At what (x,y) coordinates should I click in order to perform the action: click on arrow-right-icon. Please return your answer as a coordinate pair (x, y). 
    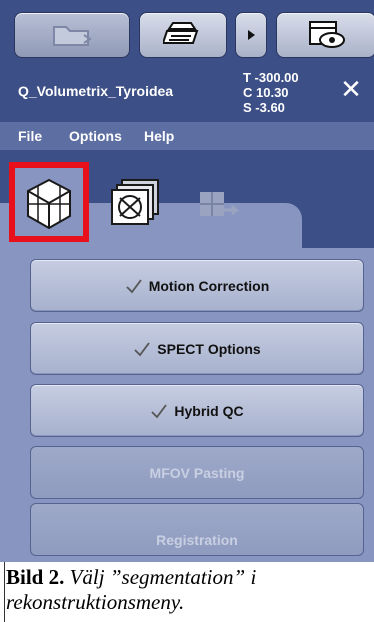
    Looking at the image, I should click on (251, 35).